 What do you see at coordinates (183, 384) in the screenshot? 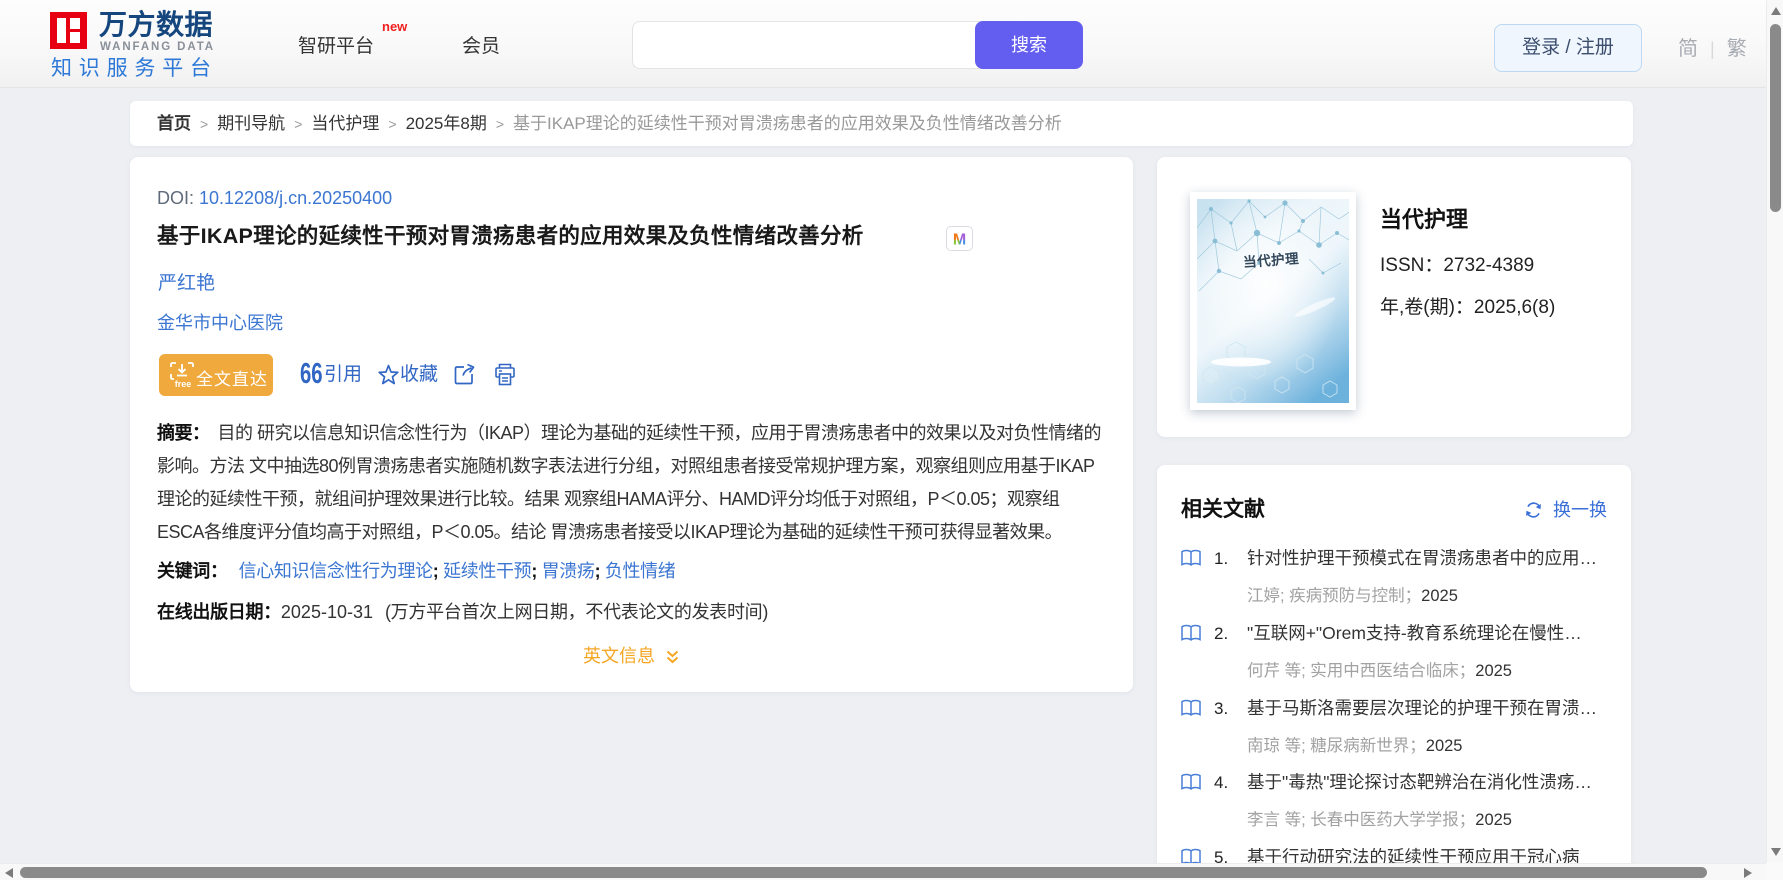
I see `svg-text: free` at bounding box center [183, 384].